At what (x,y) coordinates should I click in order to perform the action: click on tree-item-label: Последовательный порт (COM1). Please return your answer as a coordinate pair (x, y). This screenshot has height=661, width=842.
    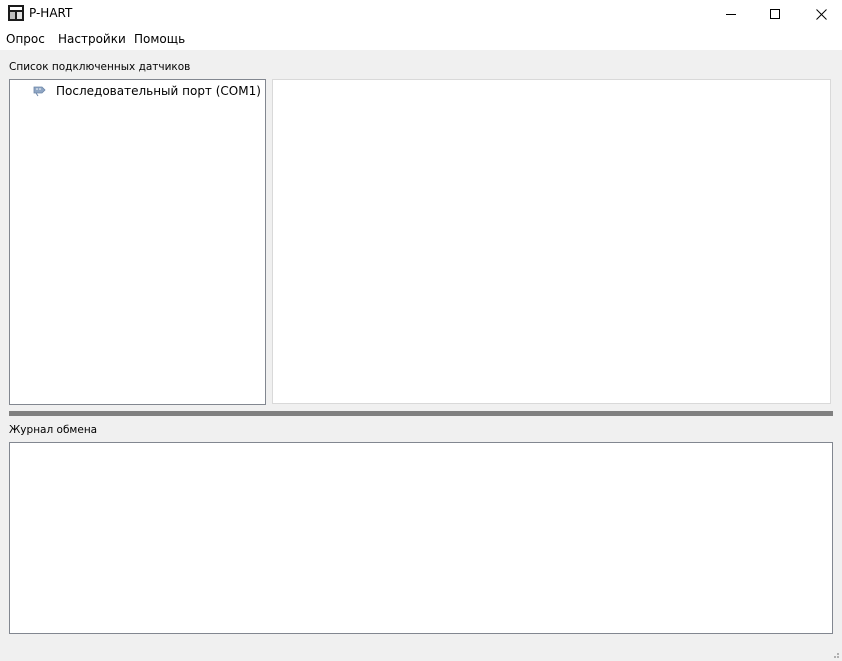
    Looking at the image, I should click on (158, 91).